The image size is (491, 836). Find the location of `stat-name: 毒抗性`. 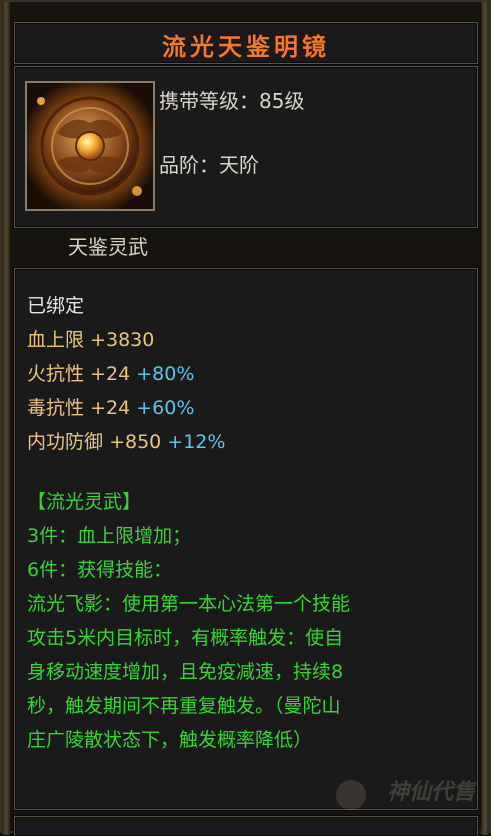

stat-name: 毒抗性 is located at coordinates (56, 408).